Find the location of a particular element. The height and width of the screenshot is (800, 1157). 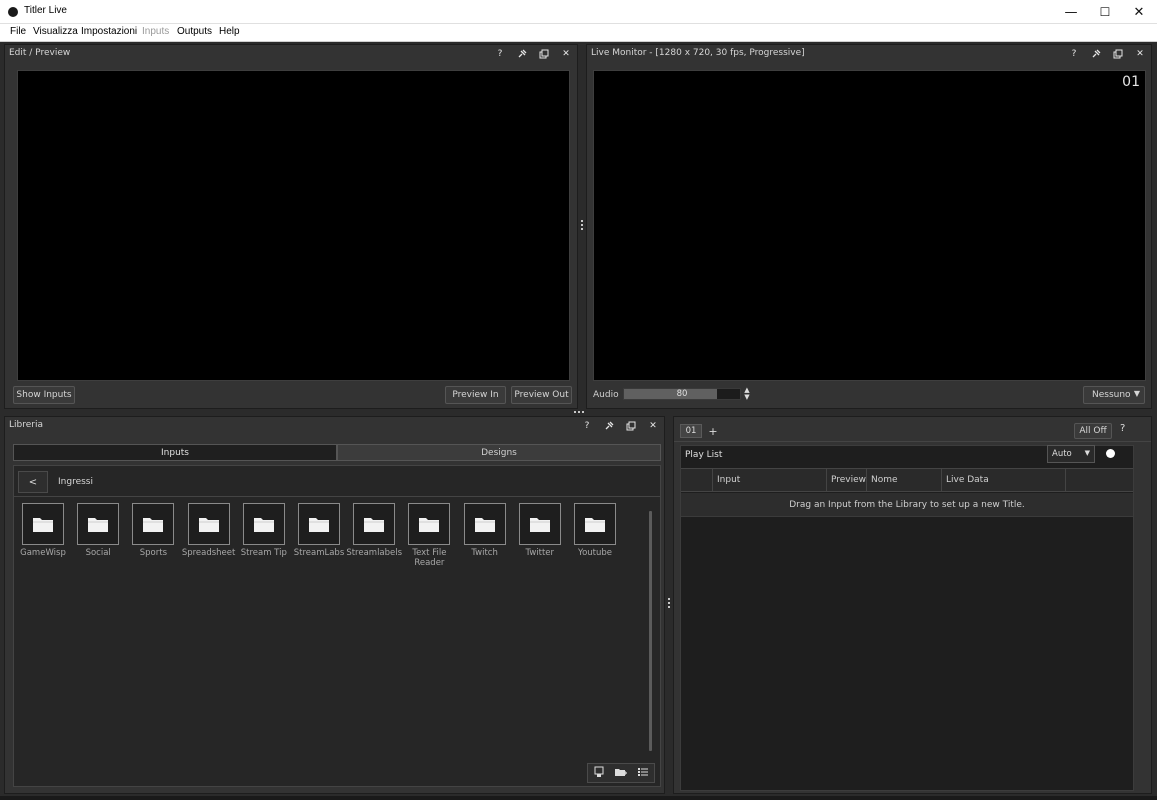

tab-designs: Designs is located at coordinates (499, 452).